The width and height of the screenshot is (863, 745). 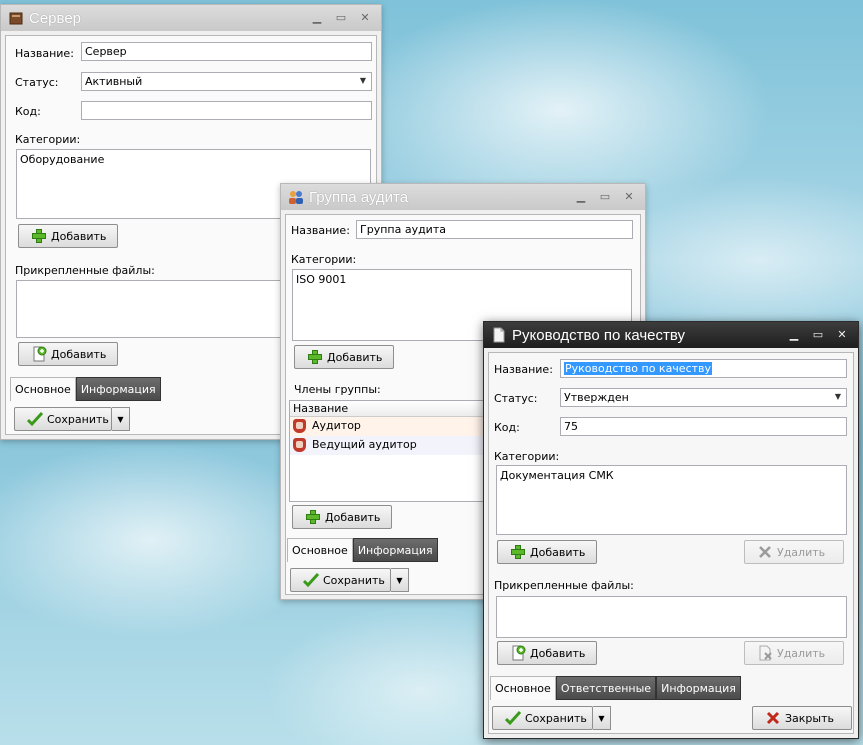 I want to click on list-item: Документация СМК, so click(x=671, y=475).